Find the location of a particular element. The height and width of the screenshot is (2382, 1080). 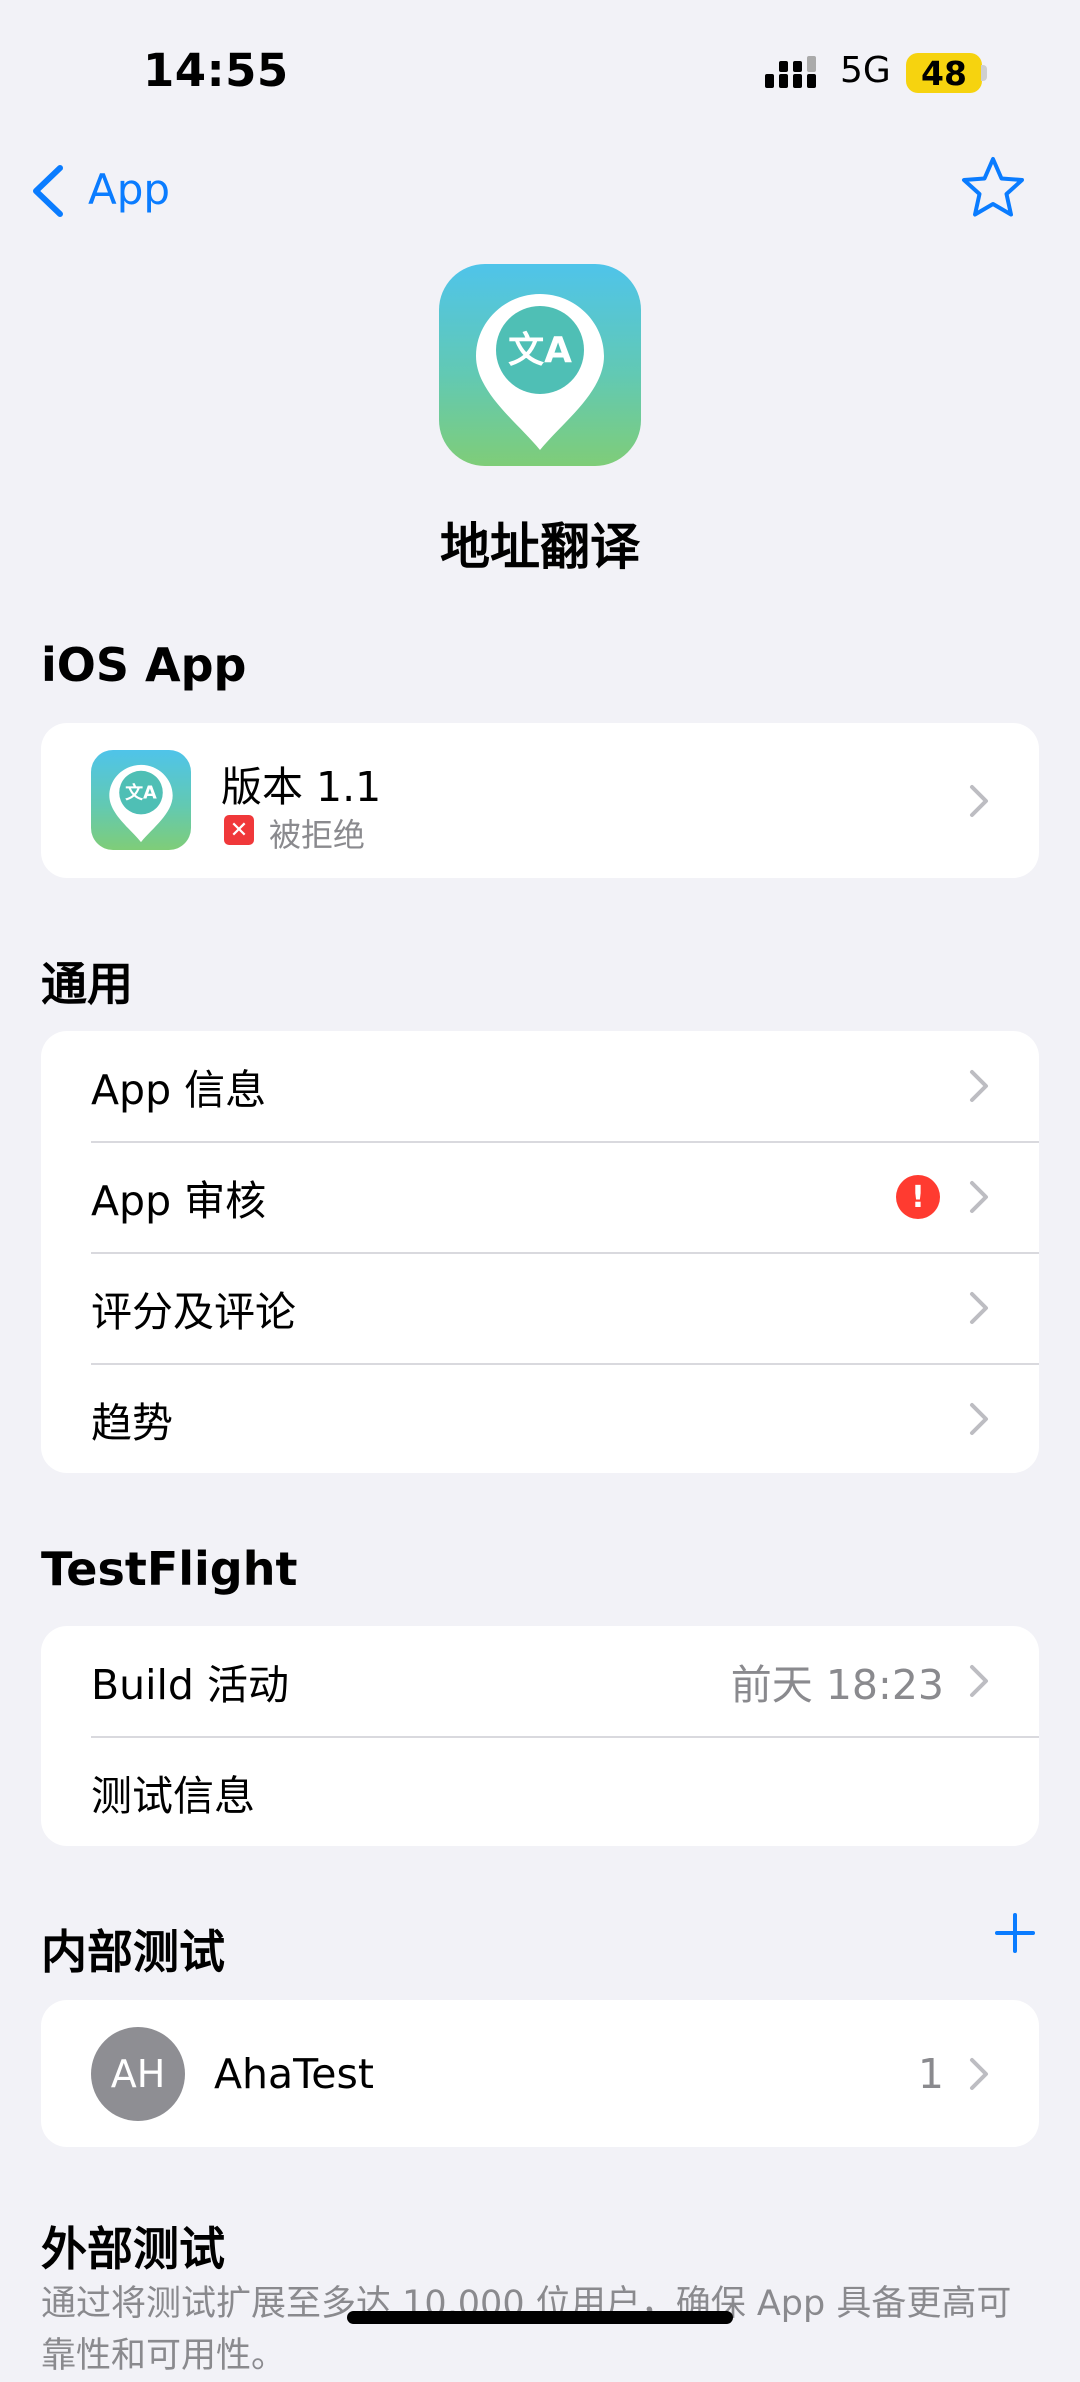

group-name: AhaTest is located at coordinates (294, 2073).